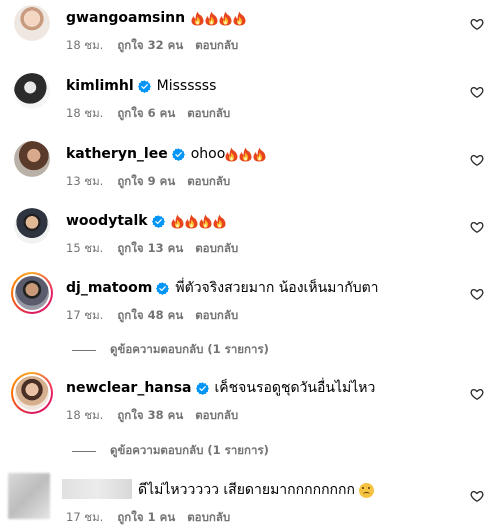 The height and width of the screenshot is (531, 498). I want to click on comment-text: ohoo, so click(229, 154).